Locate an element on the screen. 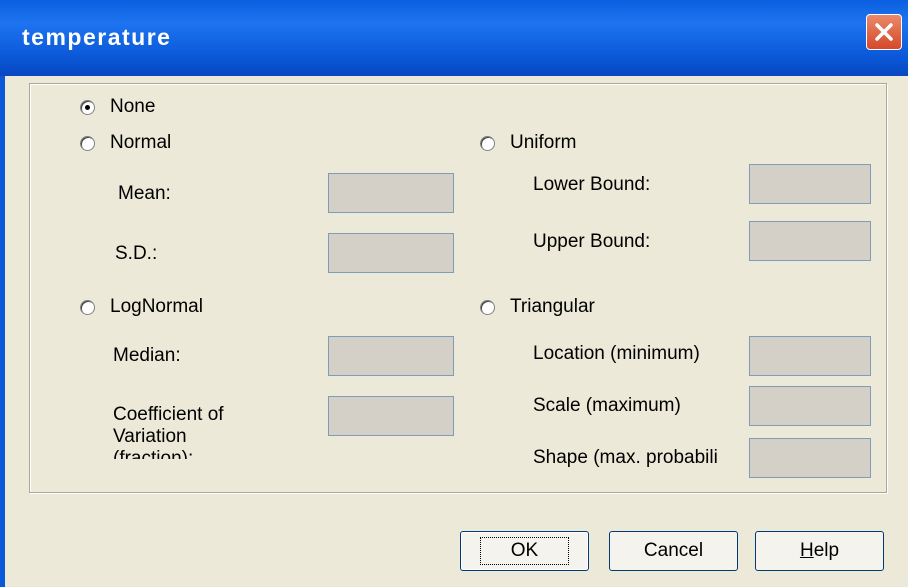 This screenshot has height=587, width=908. title-bar: temperature is located at coordinates (454, 38).